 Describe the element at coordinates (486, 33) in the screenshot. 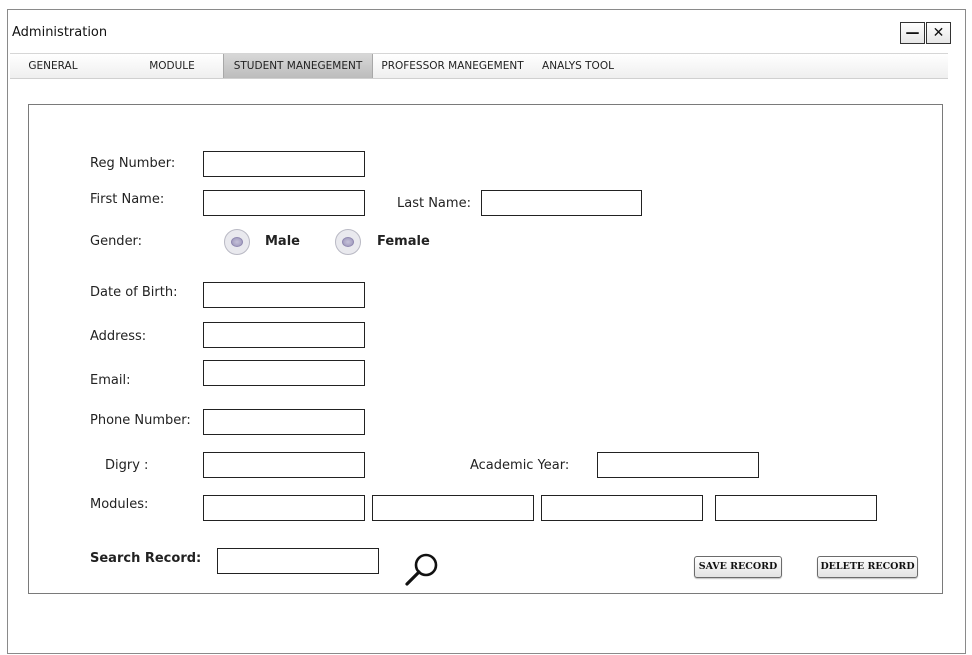

I see `title-bar: Administration — ✕` at that location.